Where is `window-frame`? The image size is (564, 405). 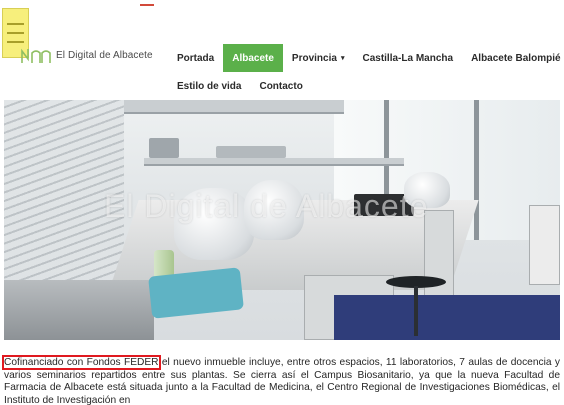
window-frame is located at coordinates (476, 170).